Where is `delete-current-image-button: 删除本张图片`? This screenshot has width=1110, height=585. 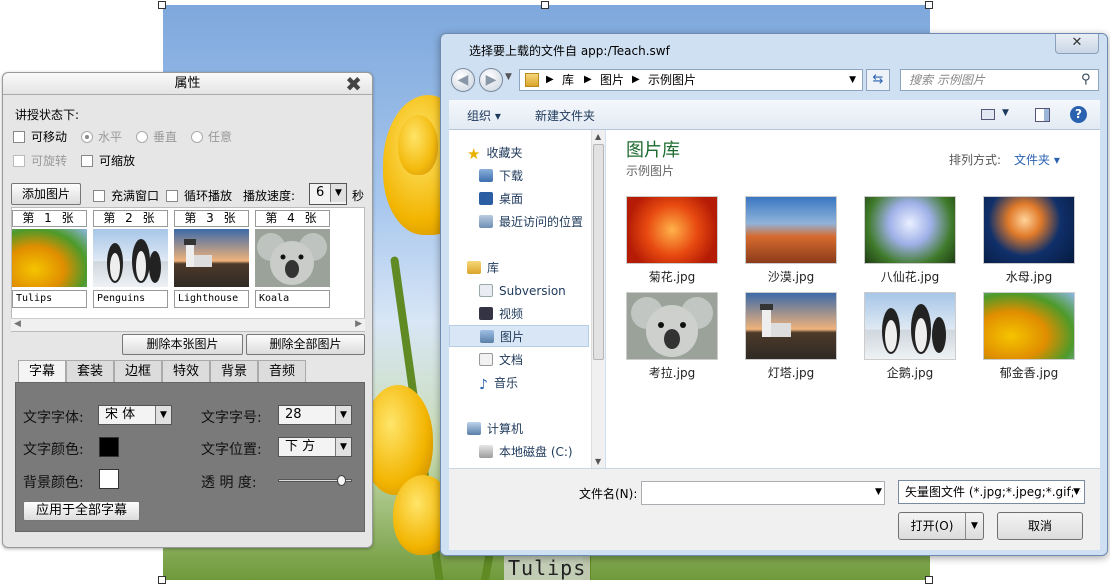
delete-current-image-button: 删除本张图片 is located at coordinates (182, 344).